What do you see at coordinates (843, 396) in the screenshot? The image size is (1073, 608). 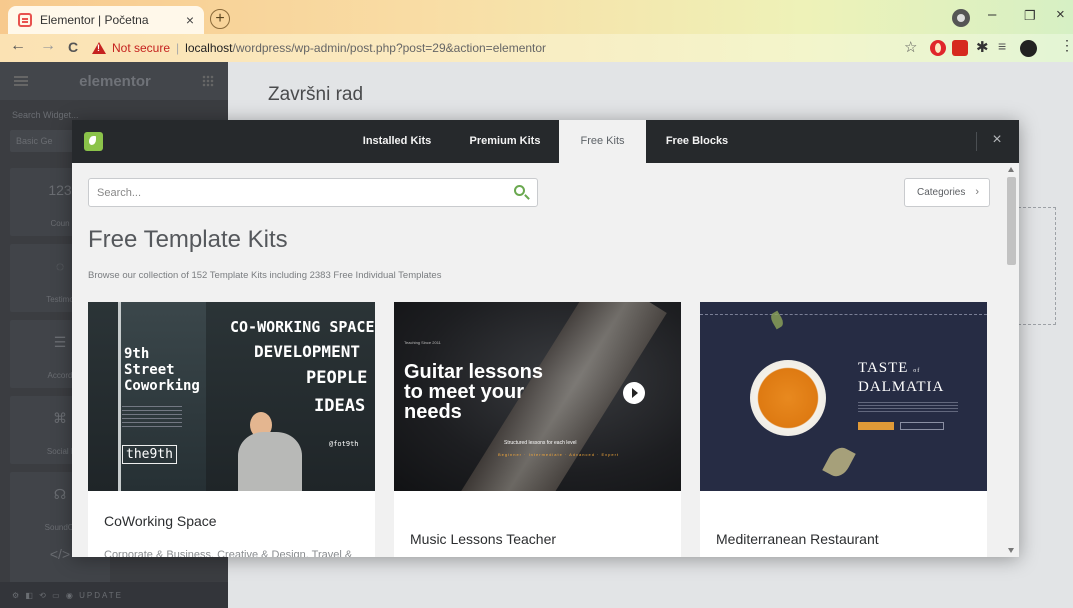 I see `kit-thumbnail: TASTE of DALMATIA` at bounding box center [843, 396].